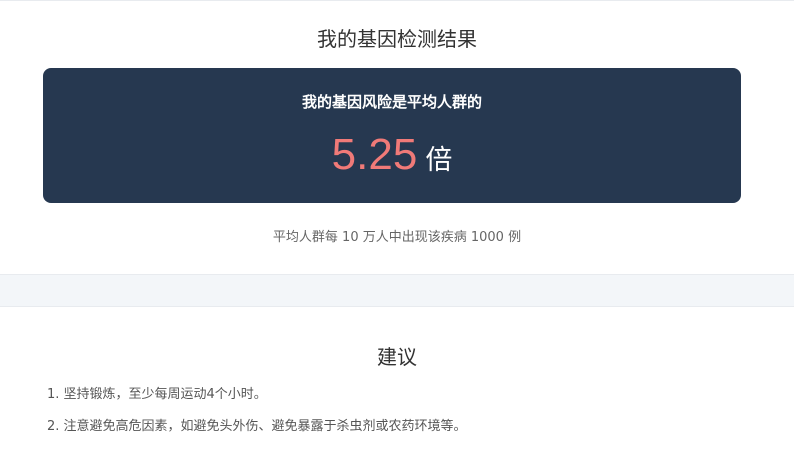  I want to click on page-title: 我的基因检测结果, so click(397, 39).